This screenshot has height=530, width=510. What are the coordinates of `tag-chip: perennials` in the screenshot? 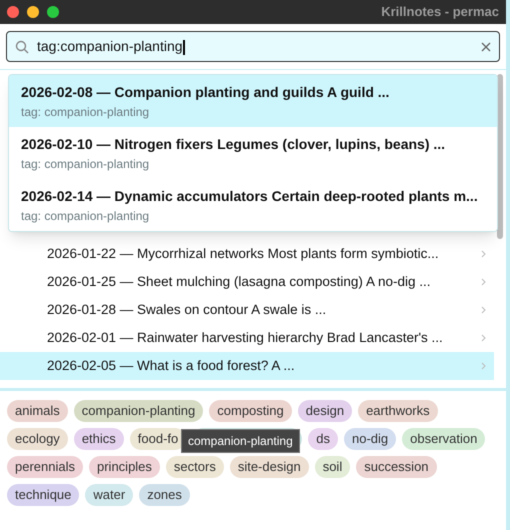 It's located at (45, 467).